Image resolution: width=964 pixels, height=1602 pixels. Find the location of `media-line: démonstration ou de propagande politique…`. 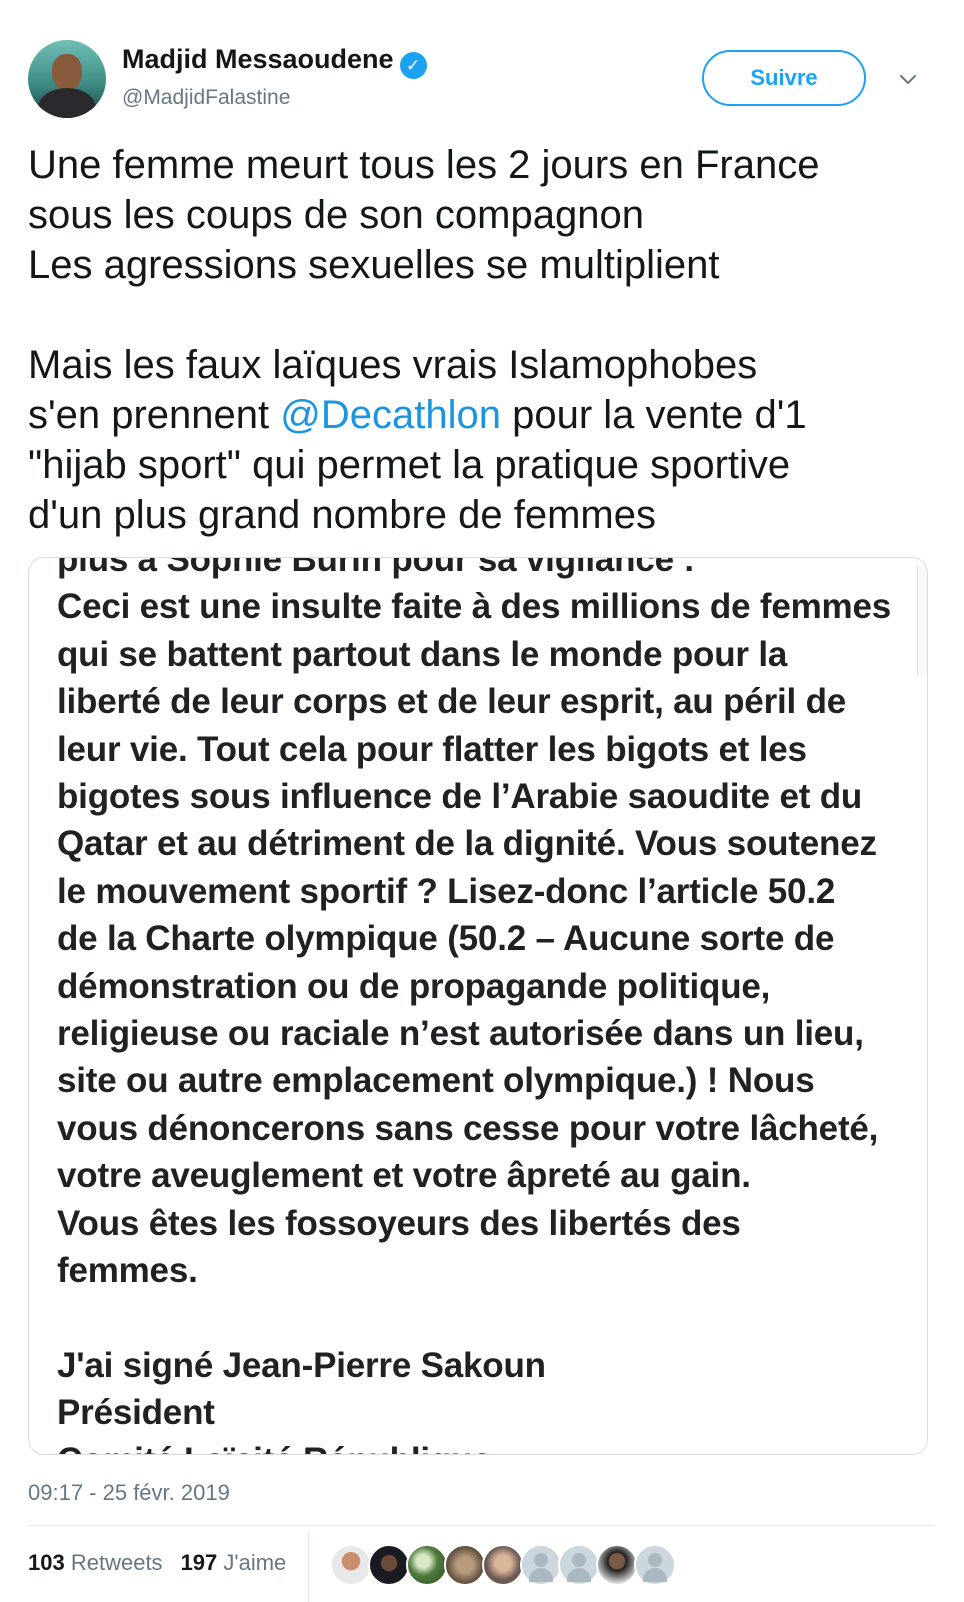

media-line: démonstration ou de propagande politique… is located at coordinates (414, 986).